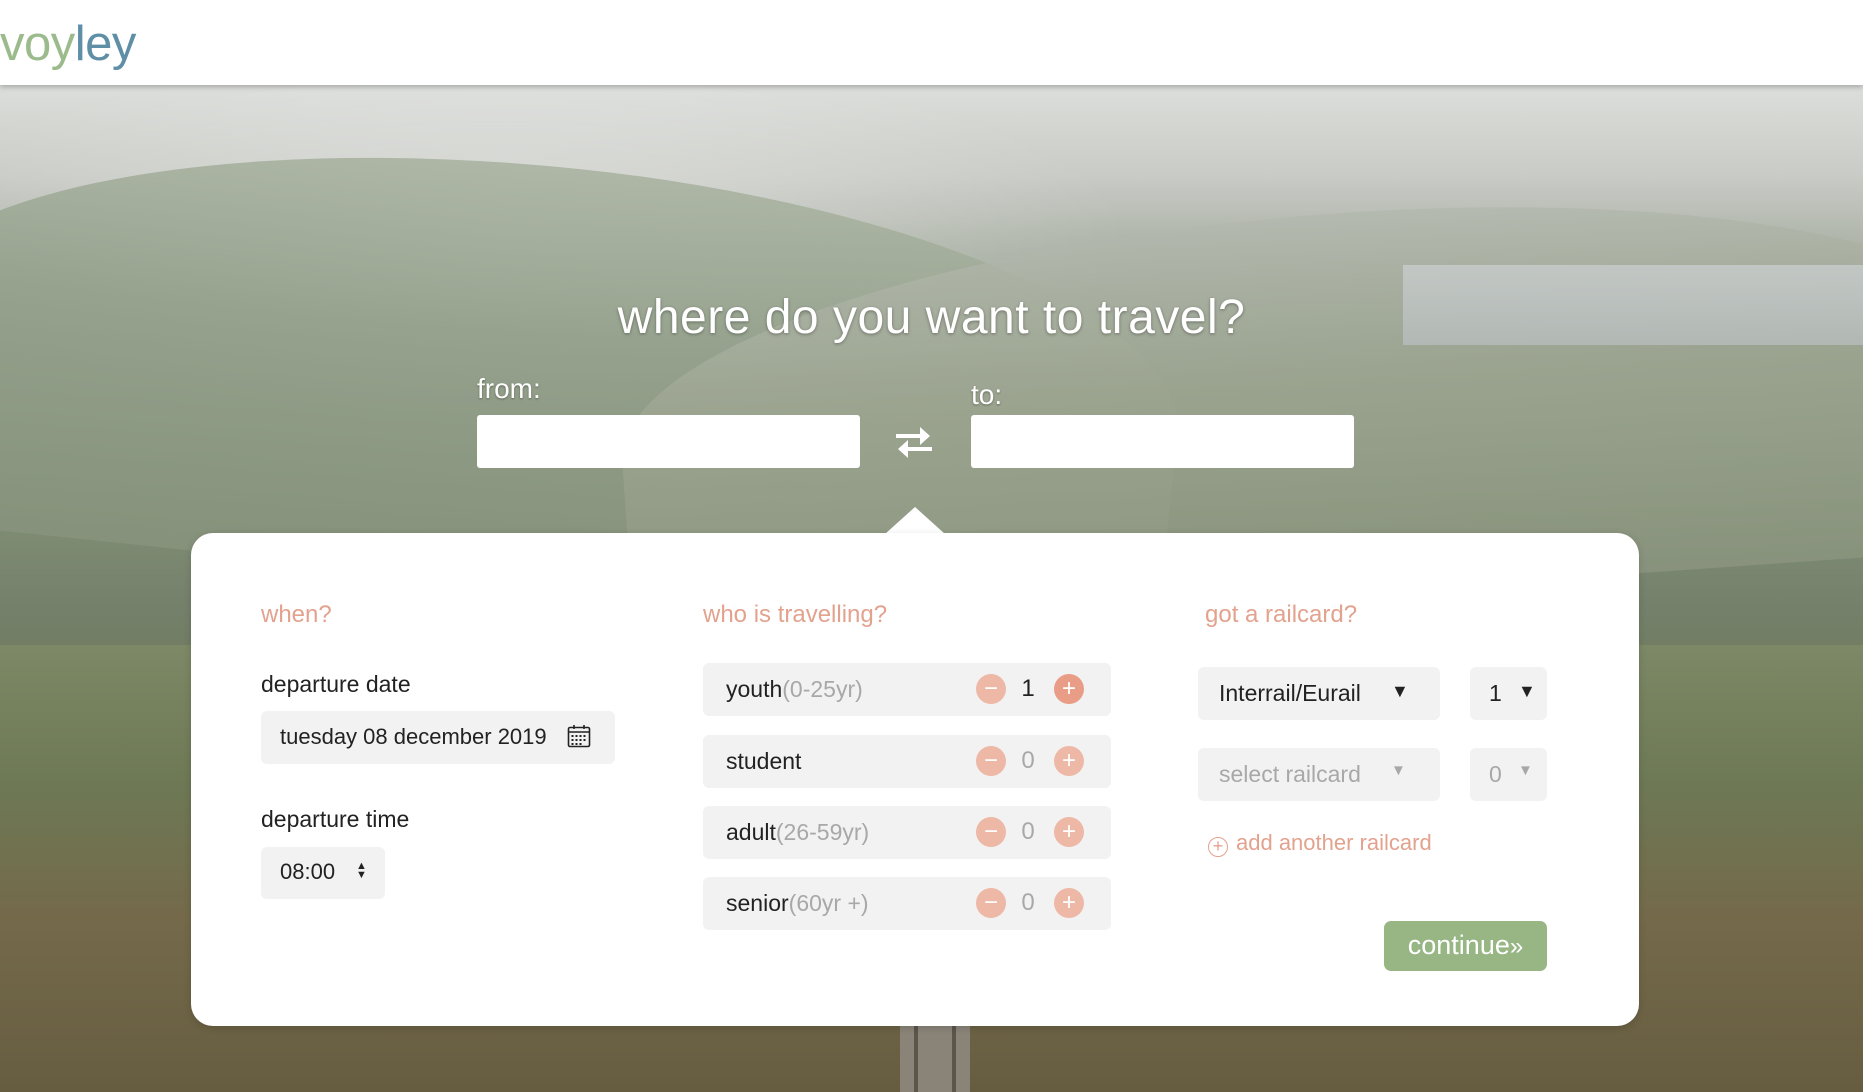 The width and height of the screenshot is (1863, 1092). Describe the element at coordinates (828, 903) in the screenshot. I see `passenger-age: (60yr +)` at that location.